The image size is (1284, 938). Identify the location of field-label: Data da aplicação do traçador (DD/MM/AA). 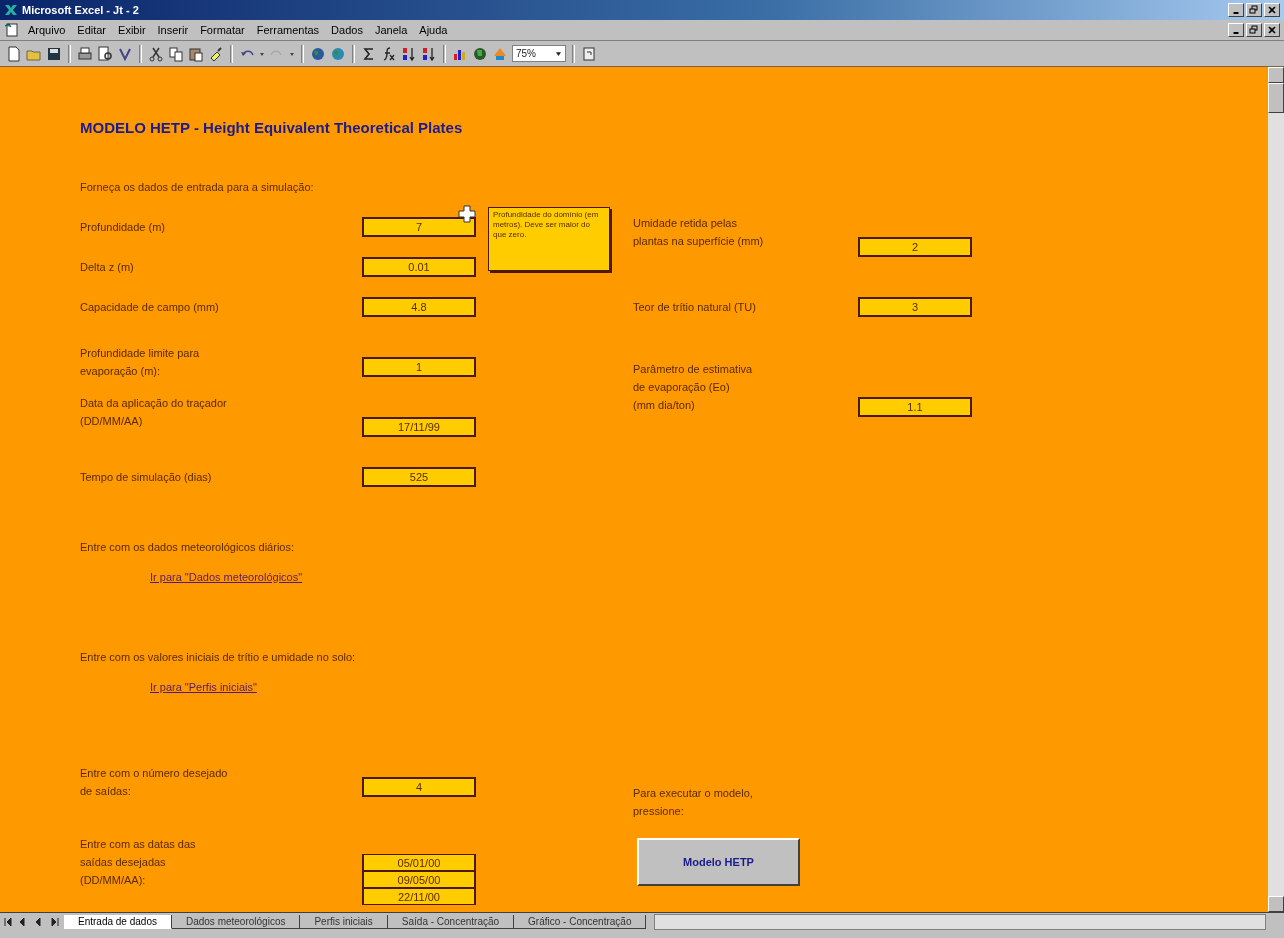
(153, 412).